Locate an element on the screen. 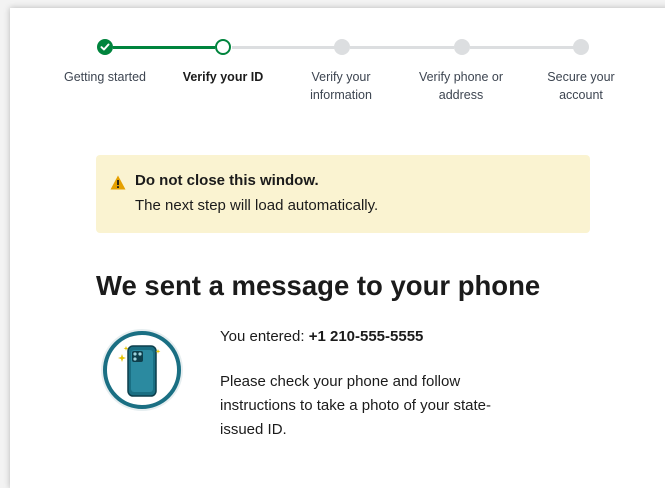 The height and width of the screenshot is (488, 665). step-dot-getting-started is located at coordinates (105, 47).